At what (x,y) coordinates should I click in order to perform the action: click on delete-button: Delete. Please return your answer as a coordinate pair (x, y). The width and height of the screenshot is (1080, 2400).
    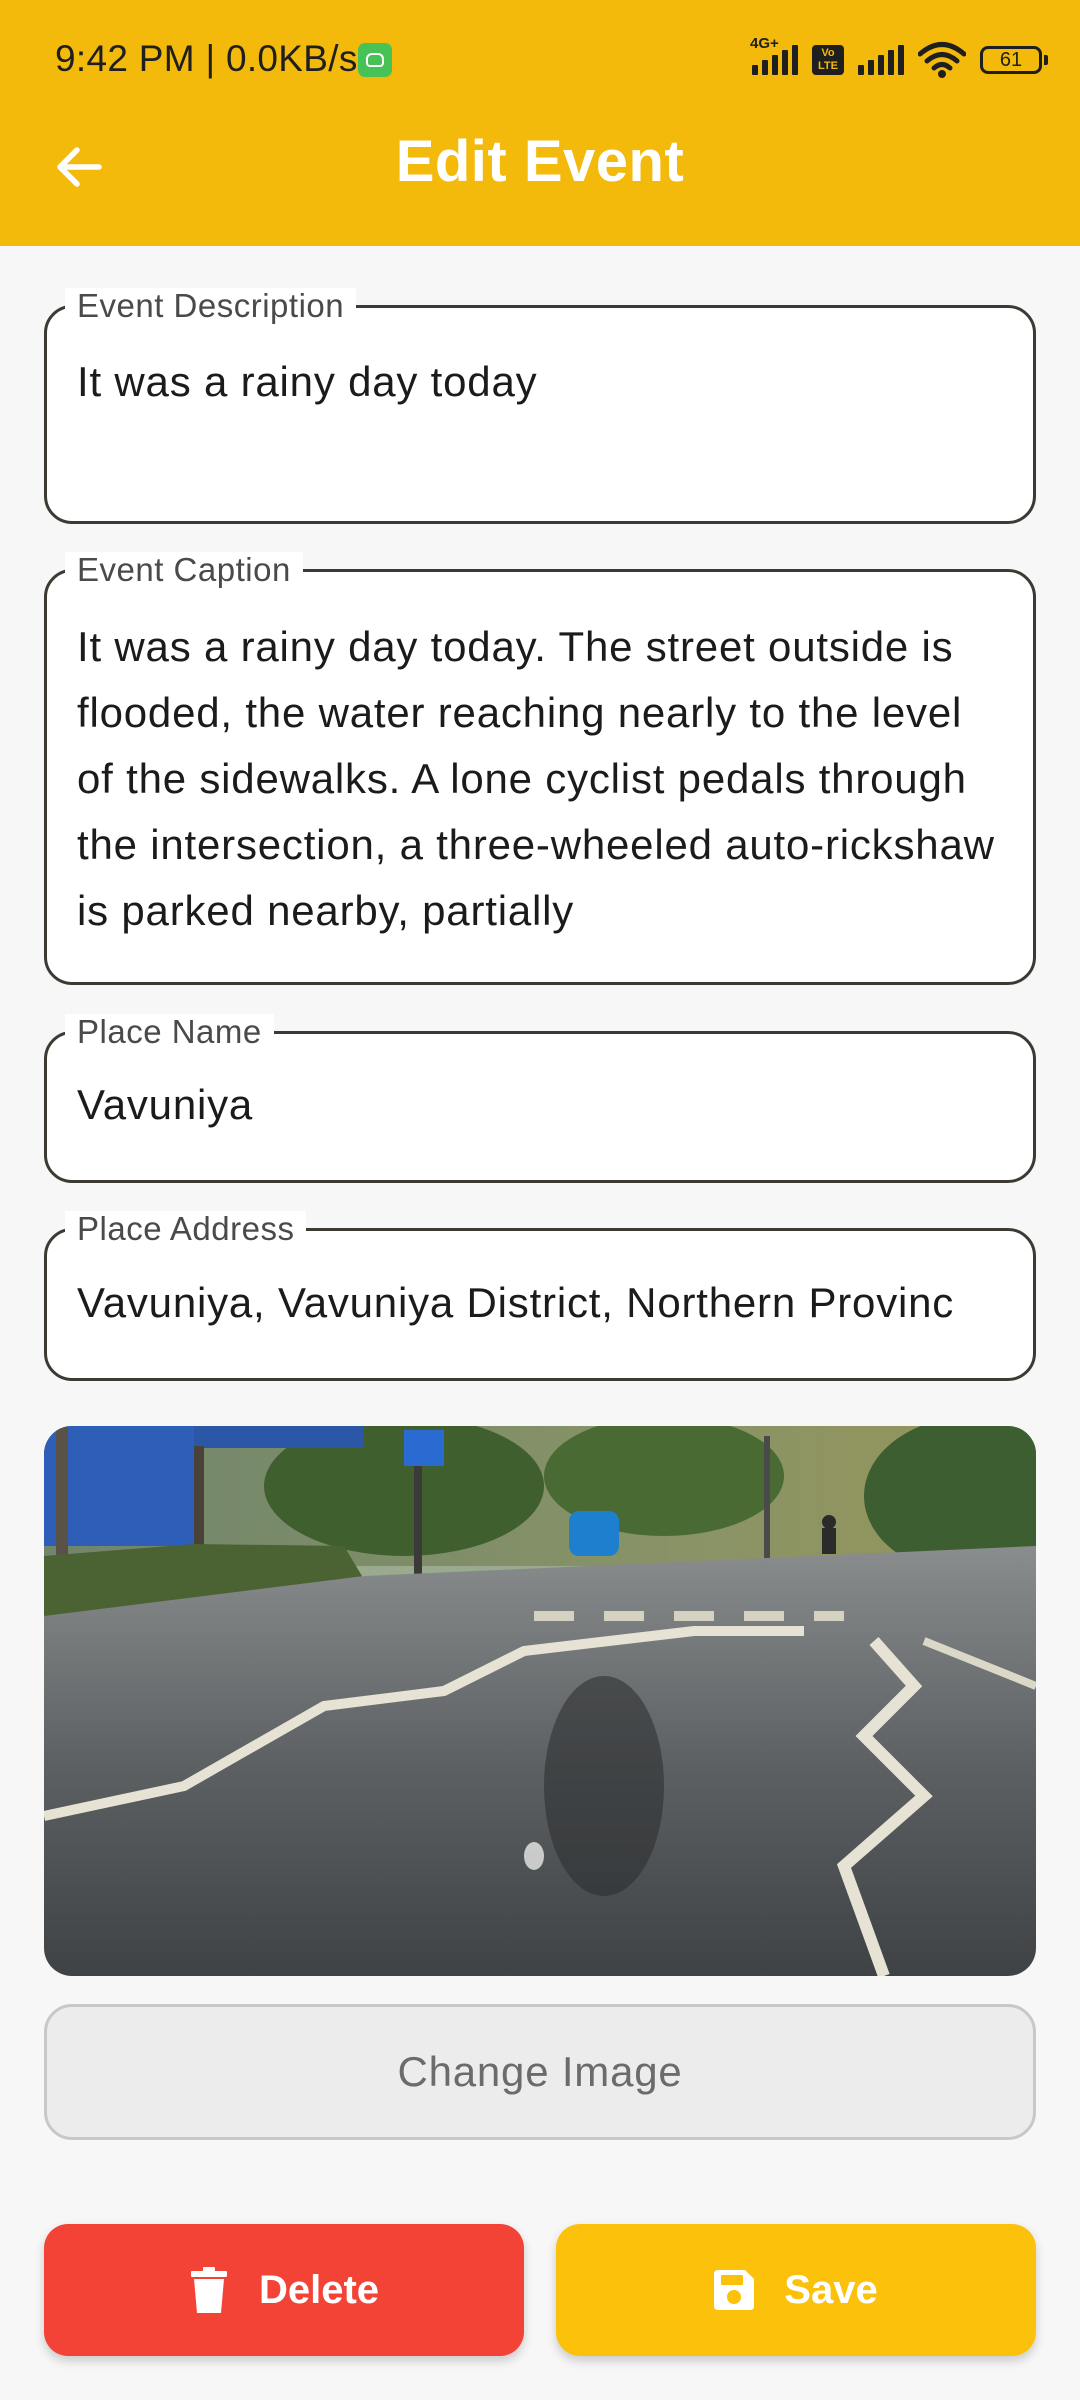
    Looking at the image, I should click on (284, 2290).